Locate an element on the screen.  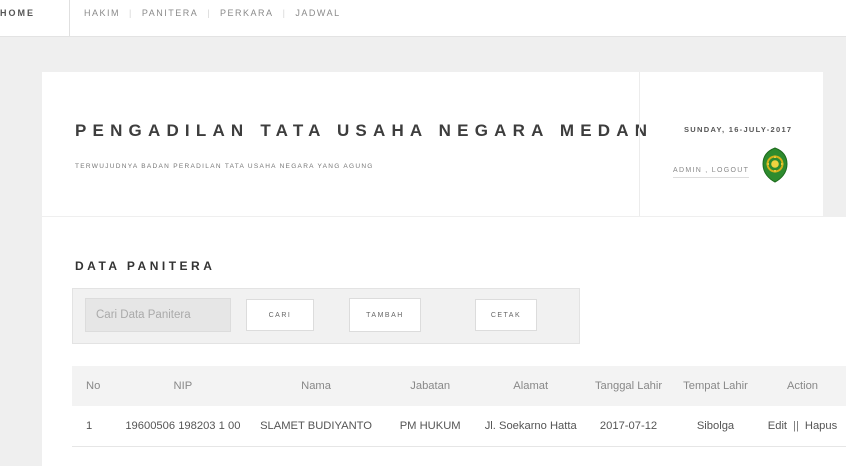
court-emblem-icon is located at coordinates (775, 165).